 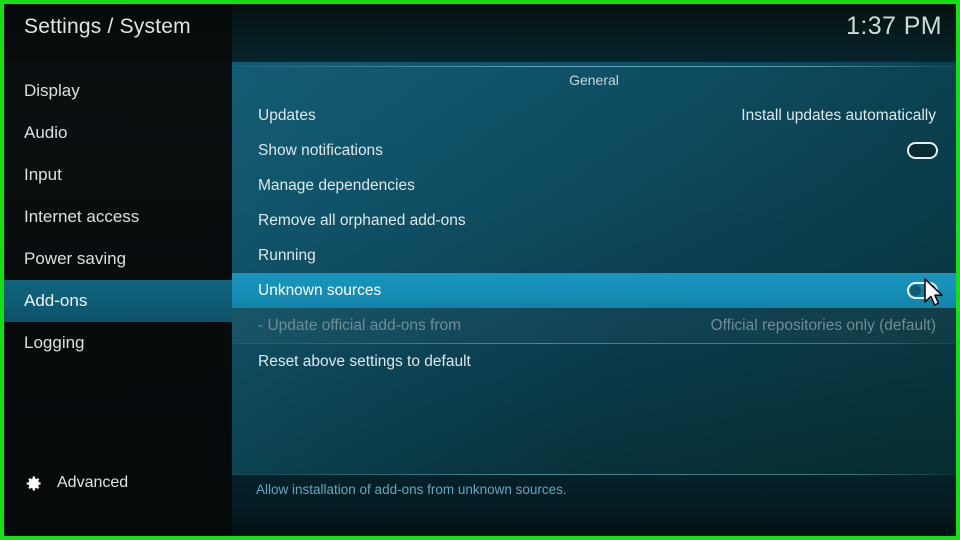 I want to click on setting-row-updates: Updates Install updates automatically, so click(x=594, y=115).